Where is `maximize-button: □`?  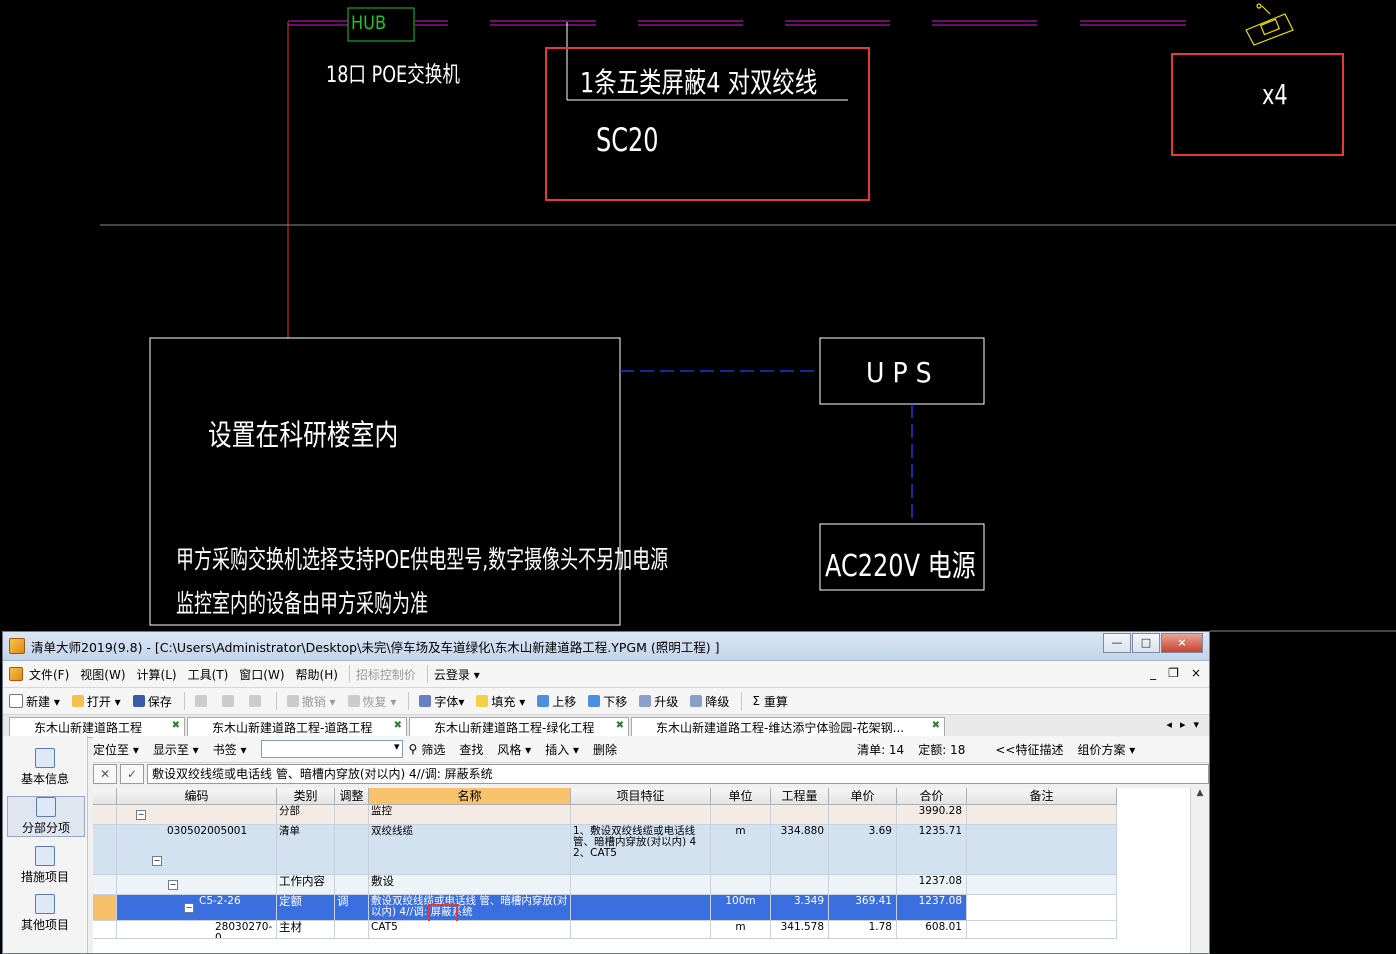 maximize-button: □ is located at coordinates (1146, 643).